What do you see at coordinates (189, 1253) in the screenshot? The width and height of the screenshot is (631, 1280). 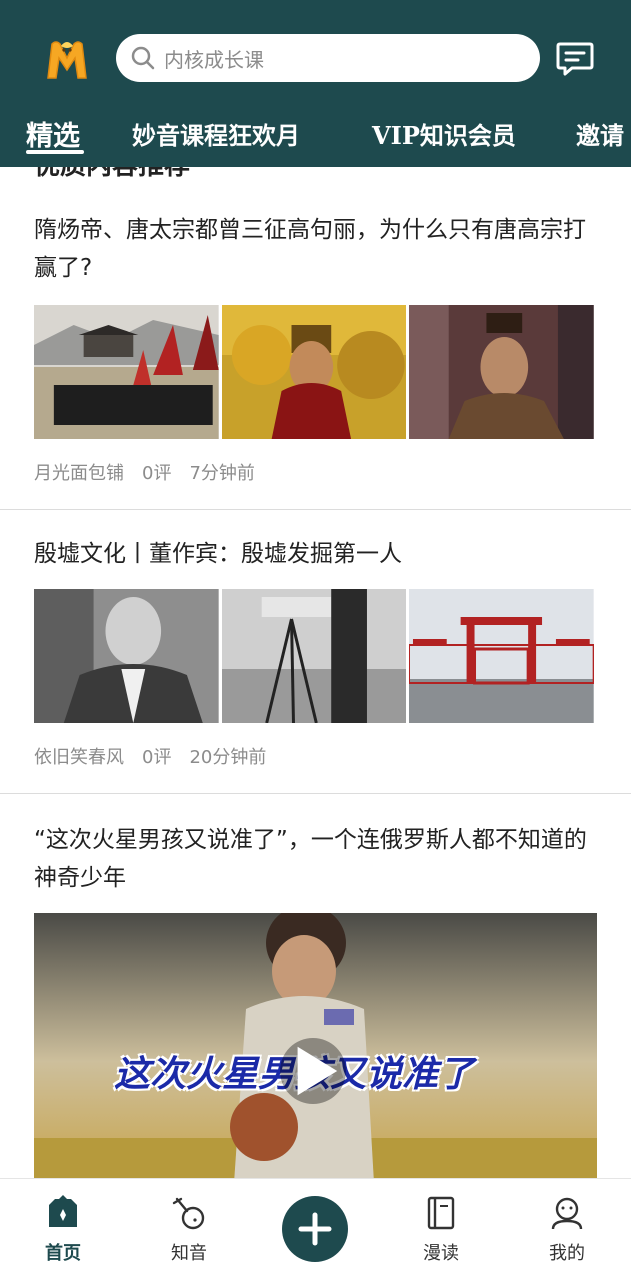 I see `nav-label: 知音` at bounding box center [189, 1253].